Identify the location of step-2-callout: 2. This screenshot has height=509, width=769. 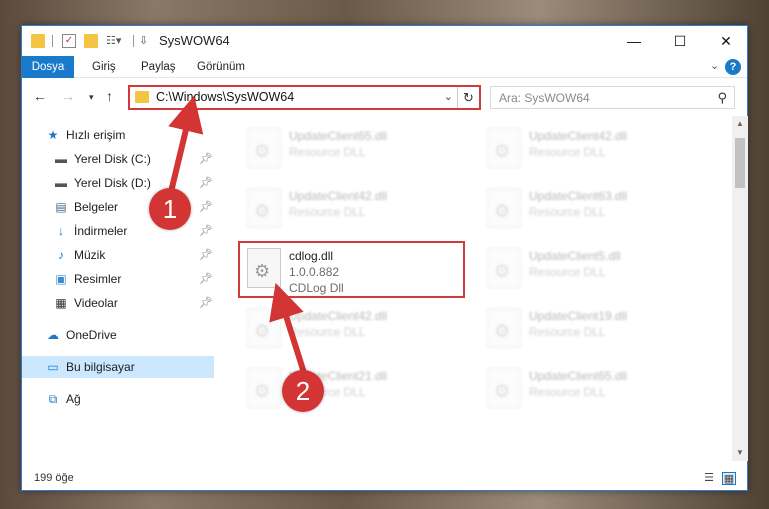
(303, 391).